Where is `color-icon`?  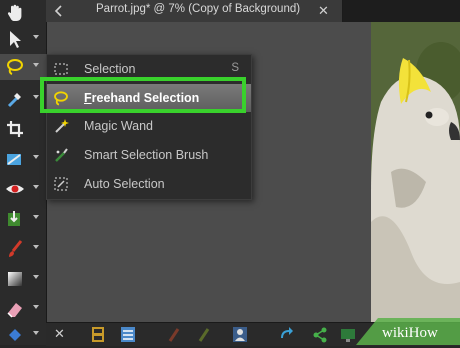
color-icon is located at coordinates (204, 334).